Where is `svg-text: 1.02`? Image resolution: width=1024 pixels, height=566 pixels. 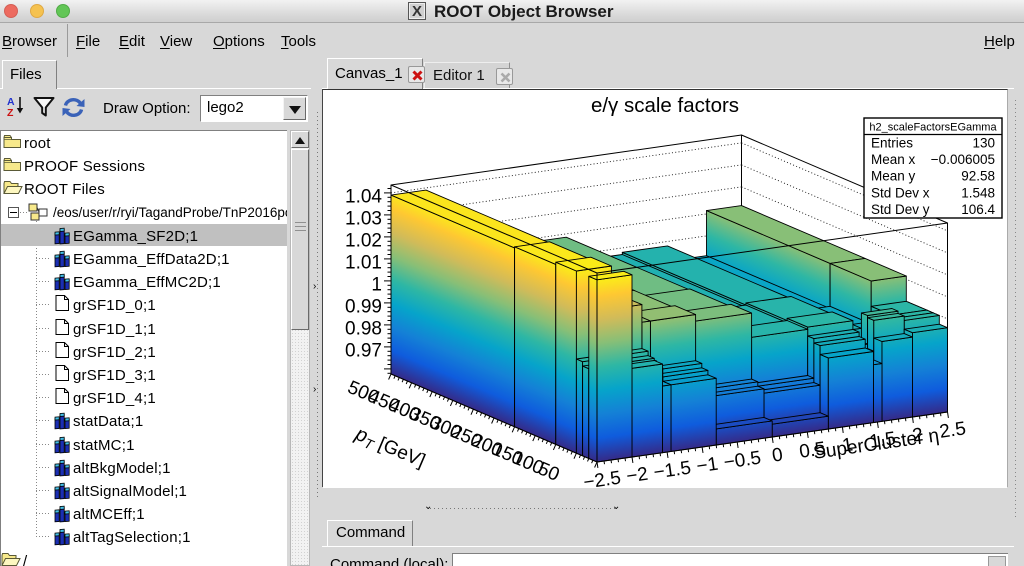 svg-text: 1.02 is located at coordinates (363, 240).